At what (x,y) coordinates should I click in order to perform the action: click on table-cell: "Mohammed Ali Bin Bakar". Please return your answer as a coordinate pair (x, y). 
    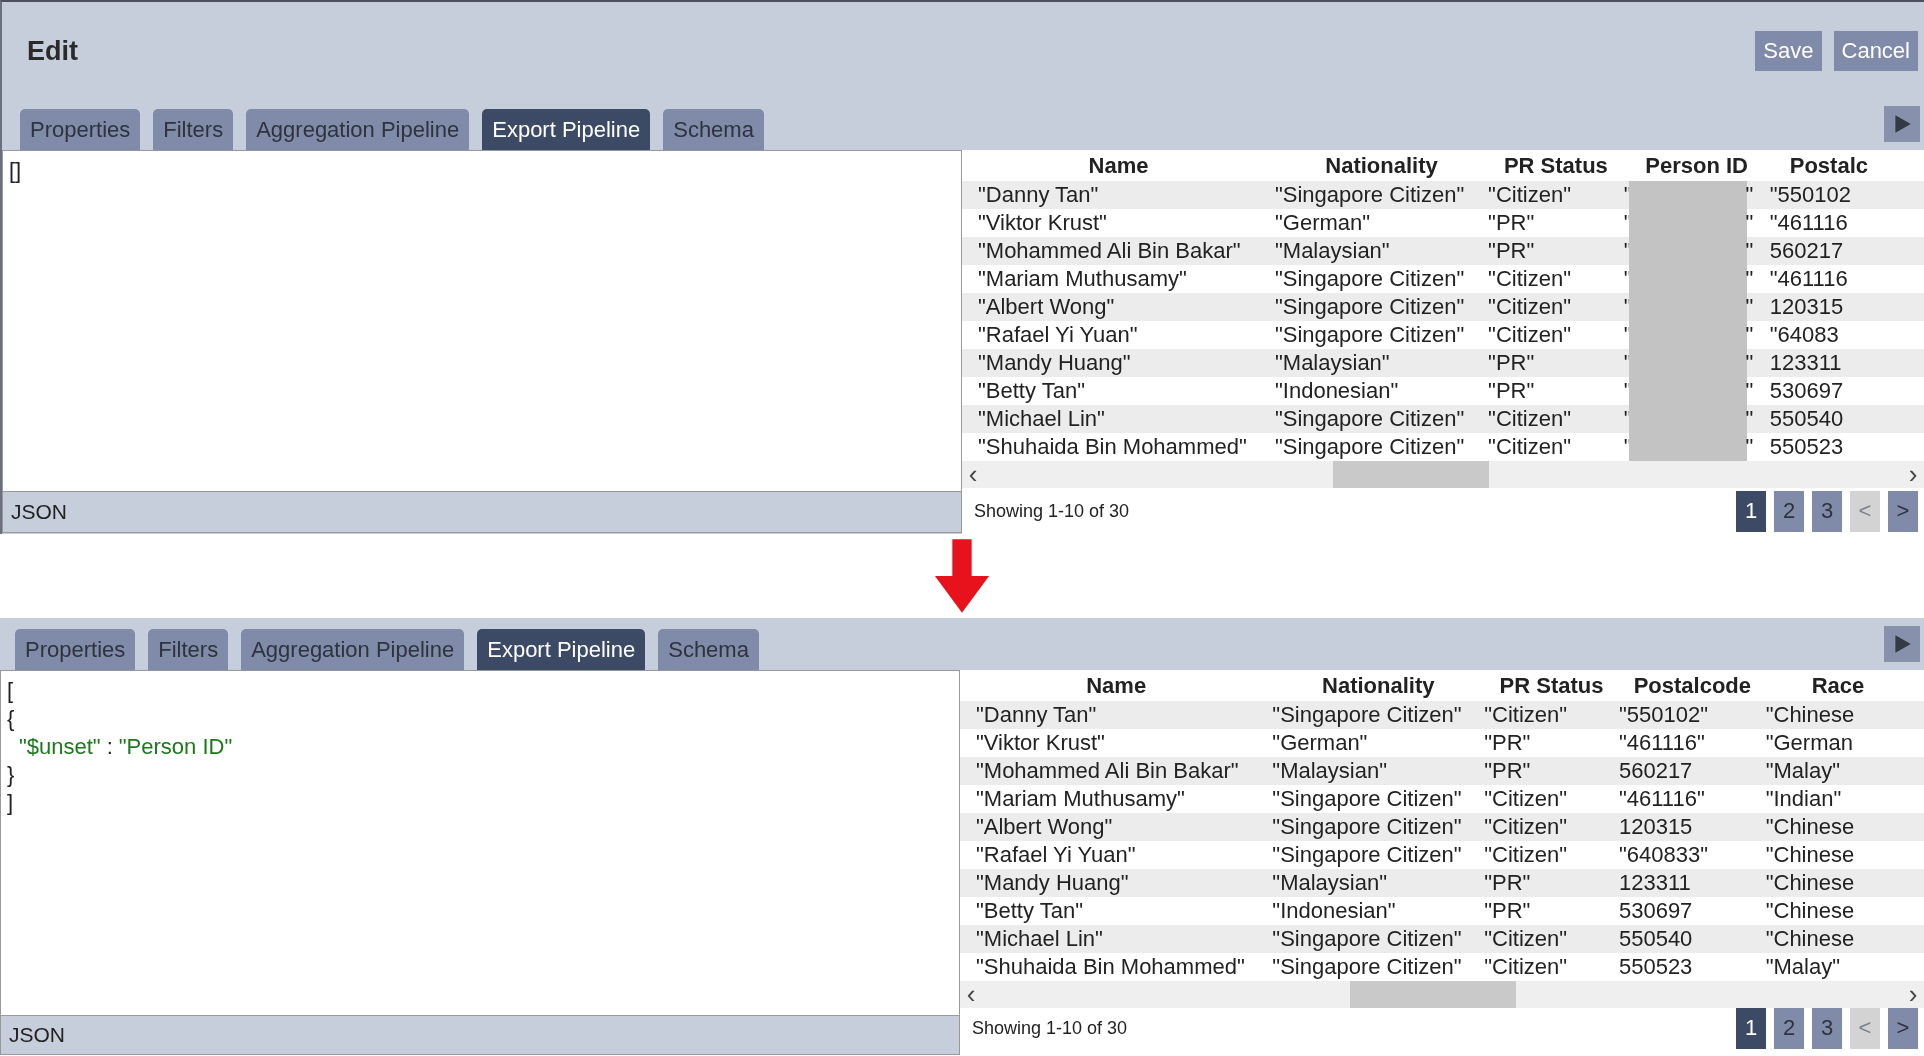
    Looking at the image, I should click on (1109, 250).